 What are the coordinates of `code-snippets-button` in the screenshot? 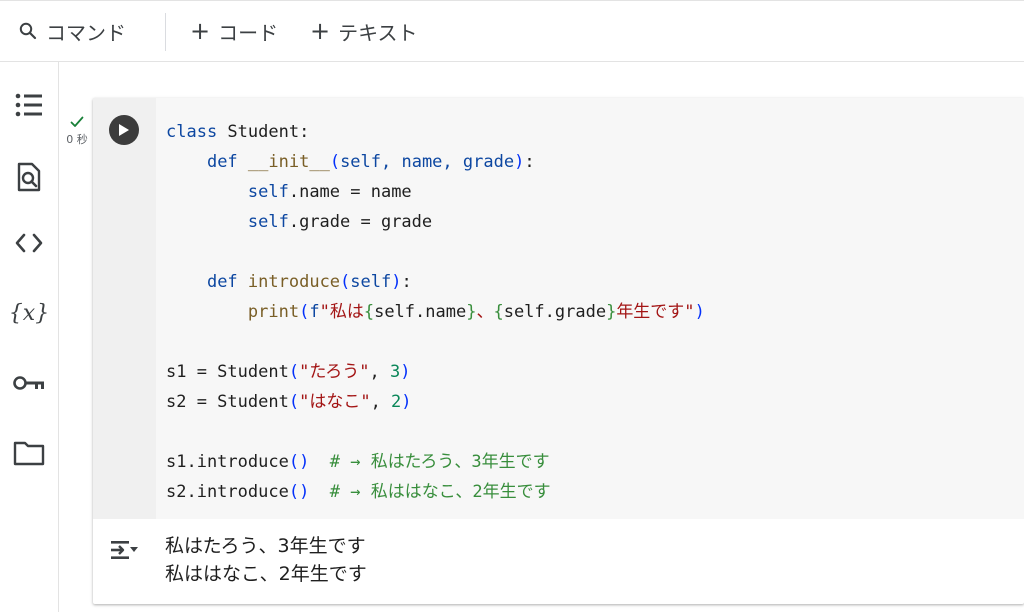 It's located at (29, 243).